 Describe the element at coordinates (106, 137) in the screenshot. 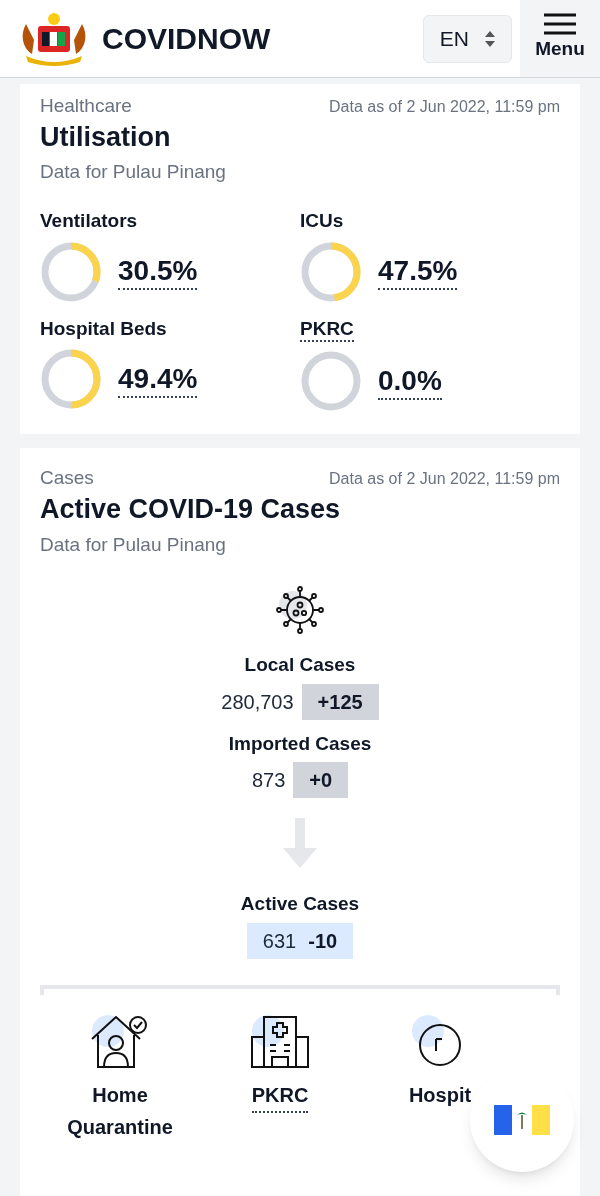

I see `section-title: Utilisation` at that location.